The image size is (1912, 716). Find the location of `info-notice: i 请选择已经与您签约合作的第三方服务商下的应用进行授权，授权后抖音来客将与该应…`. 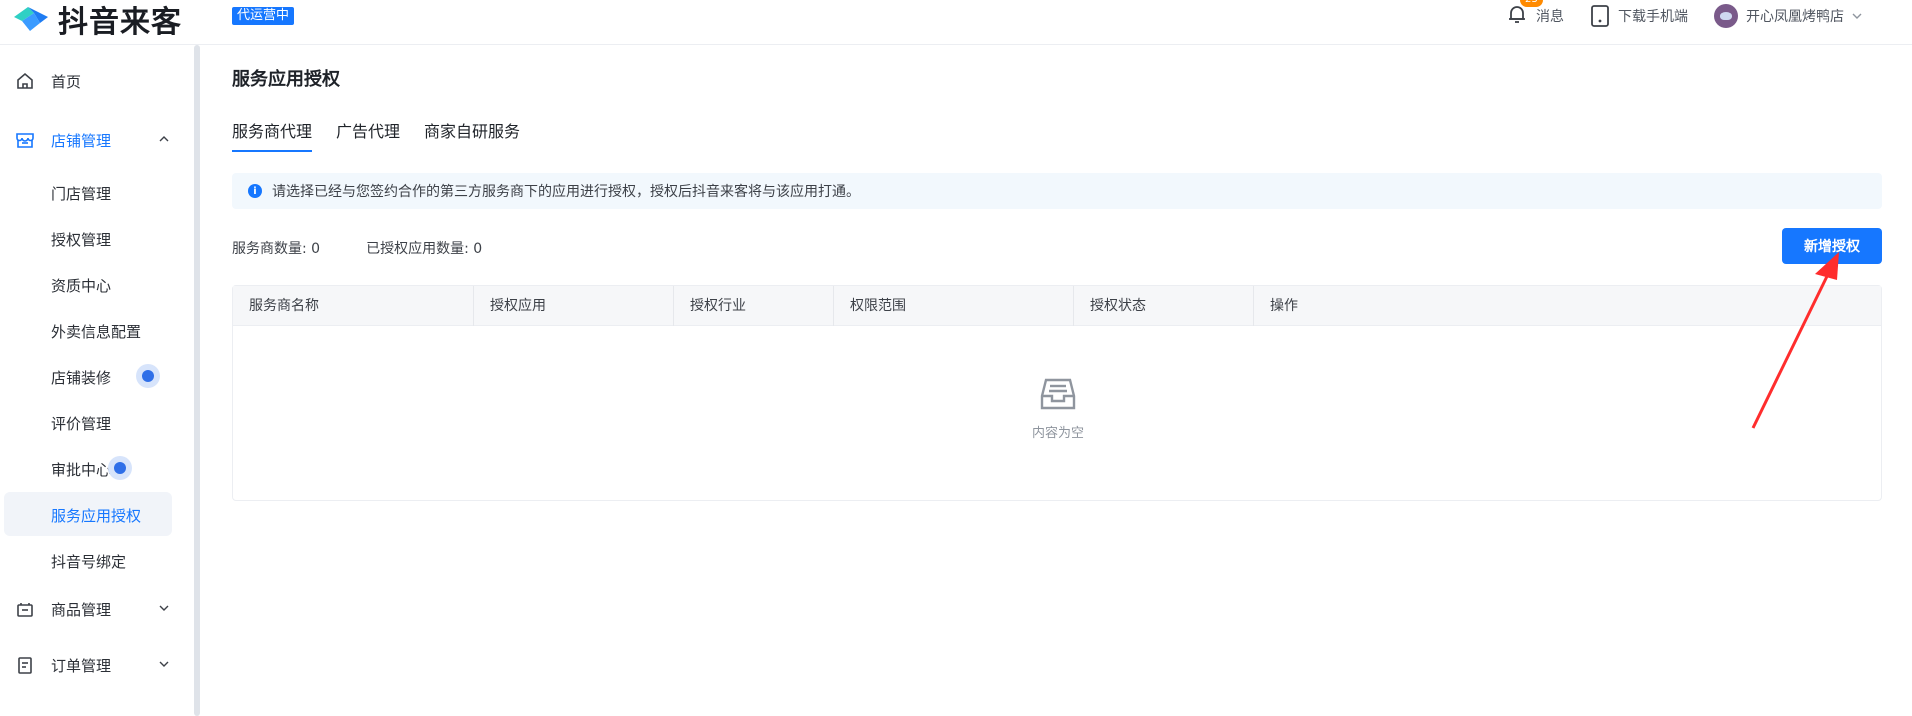

info-notice: i 请选择已经与您签约合作的第三方服务商下的应用进行授权，授权后抖音来客将与该应… is located at coordinates (1057, 191).